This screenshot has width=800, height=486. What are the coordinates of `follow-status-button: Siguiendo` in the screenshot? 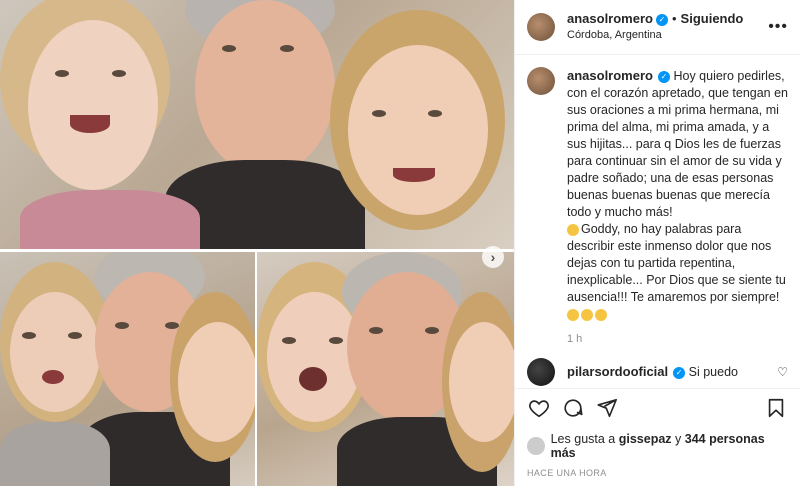 It's located at (712, 18).